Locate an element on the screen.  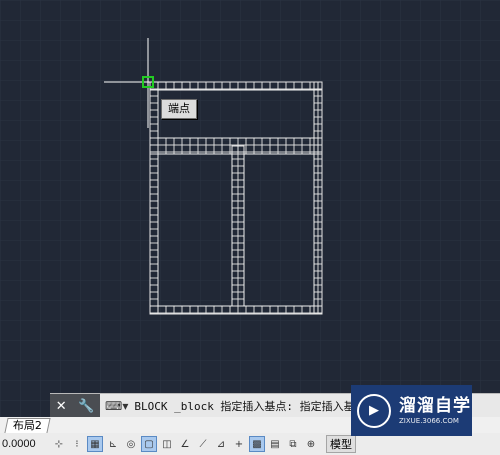
quick-properties-icon: ▤ is located at coordinates (275, 444).